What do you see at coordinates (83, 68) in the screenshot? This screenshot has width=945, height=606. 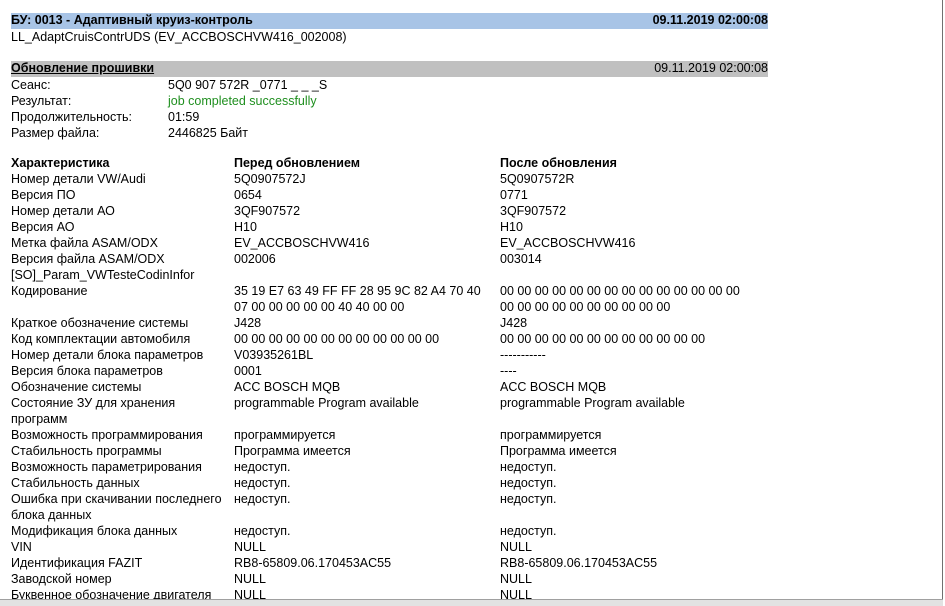 I see `section-title: Обновление прошивки` at bounding box center [83, 68].